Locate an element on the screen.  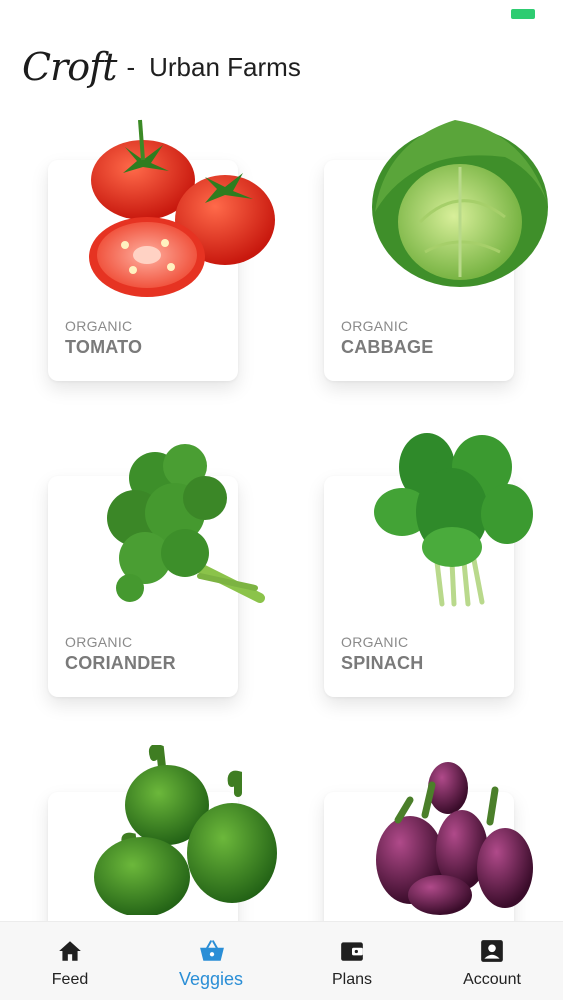
tab-account: Account is located at coordinates (492, 961).